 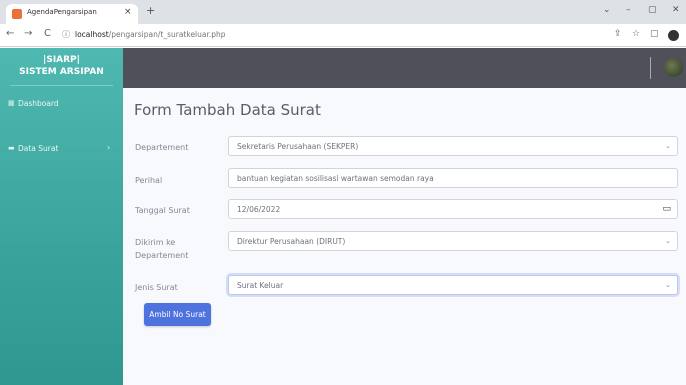 What do you see at coordinates (167, 34) in the screenshot?
I see `url-path: /pengarsipan/t_suratkeluar.php` at bounding box center [167, 34].